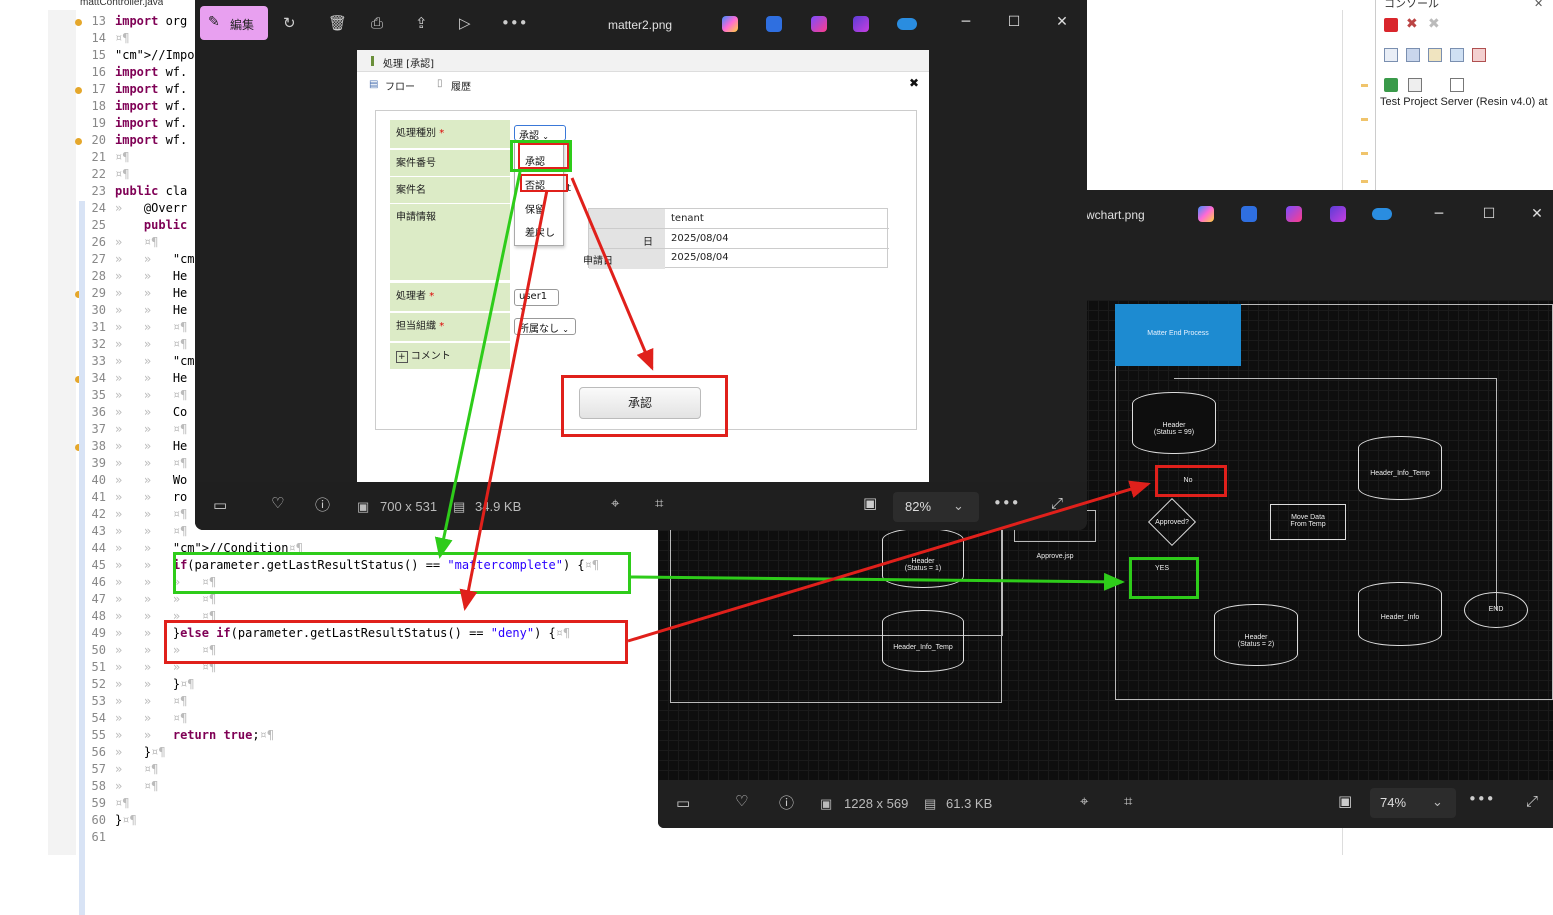  I want to click on show-stdout-icon, so click(1457, 55).